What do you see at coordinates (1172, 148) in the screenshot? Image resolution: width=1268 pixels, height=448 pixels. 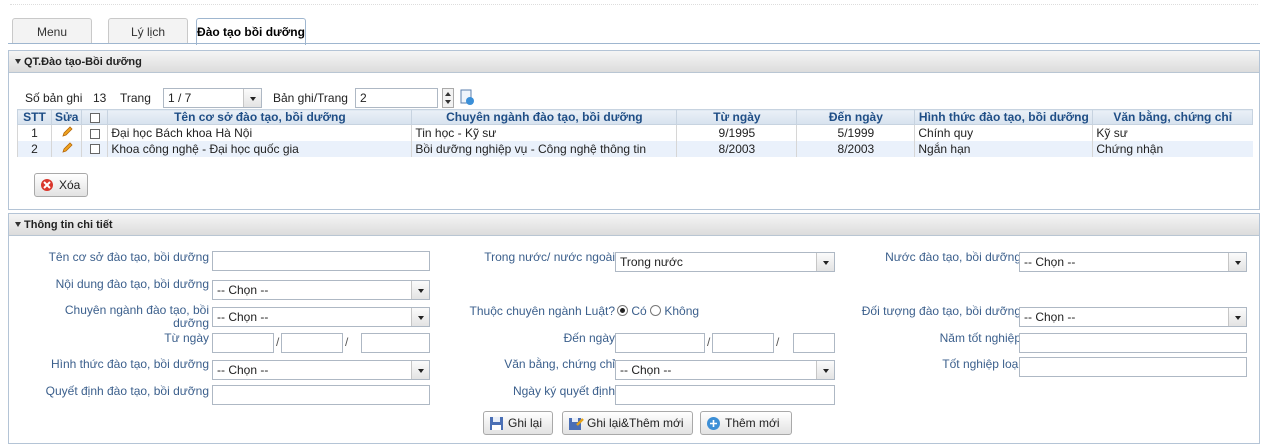 I see `row-cert: Chứng nhận` at bounding box center [1172, 148].